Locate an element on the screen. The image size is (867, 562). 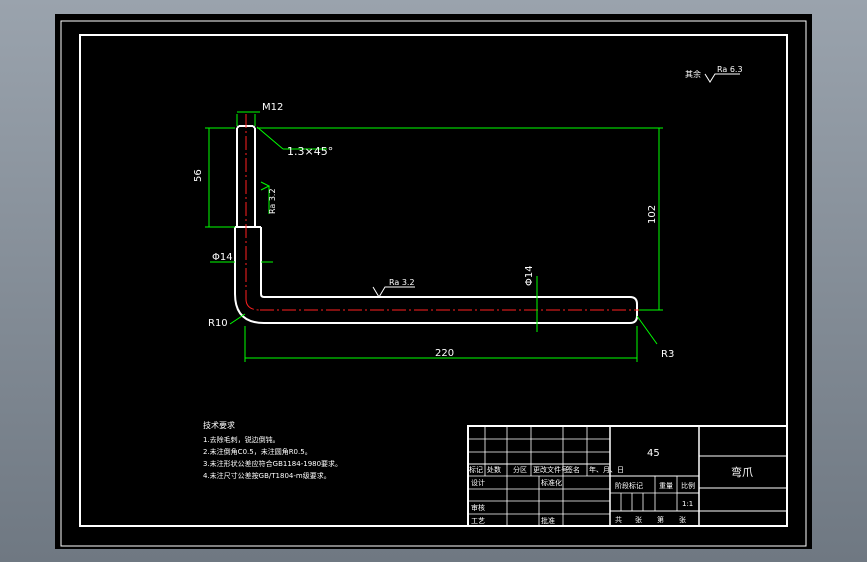
tb-label: 比例 is located at coordinates (688, 485).